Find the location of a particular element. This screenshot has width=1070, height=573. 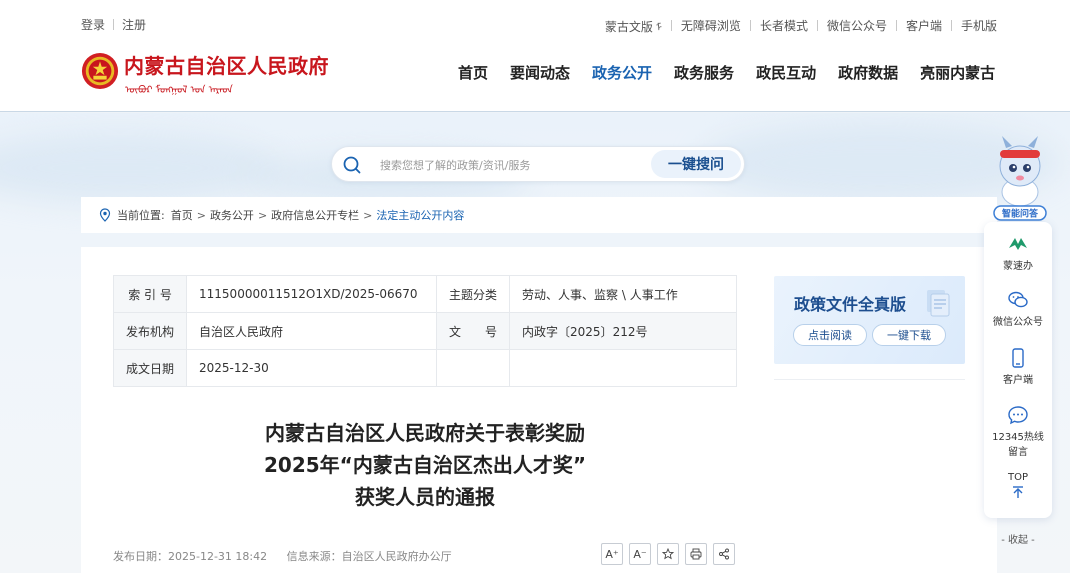

topic-category-value: 劳动、人事、监察 \ 人事工作 is located at coordinates (623, 294).